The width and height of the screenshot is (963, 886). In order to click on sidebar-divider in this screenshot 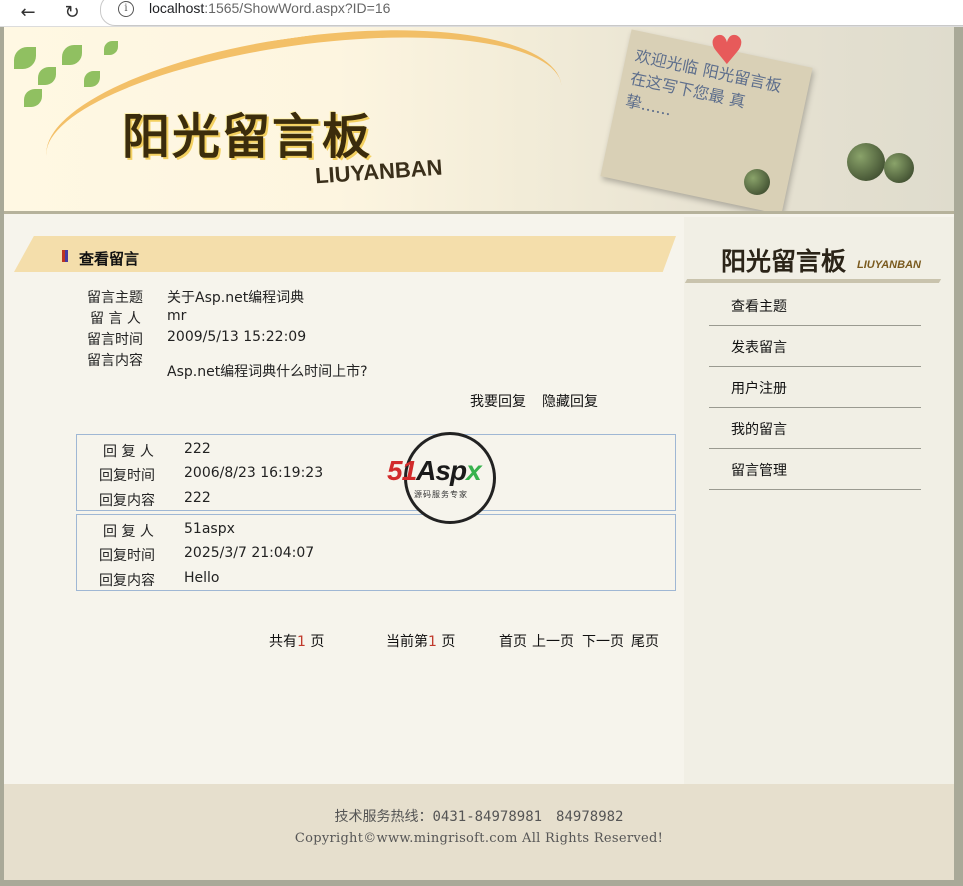, I will do `click(813, 281)`.